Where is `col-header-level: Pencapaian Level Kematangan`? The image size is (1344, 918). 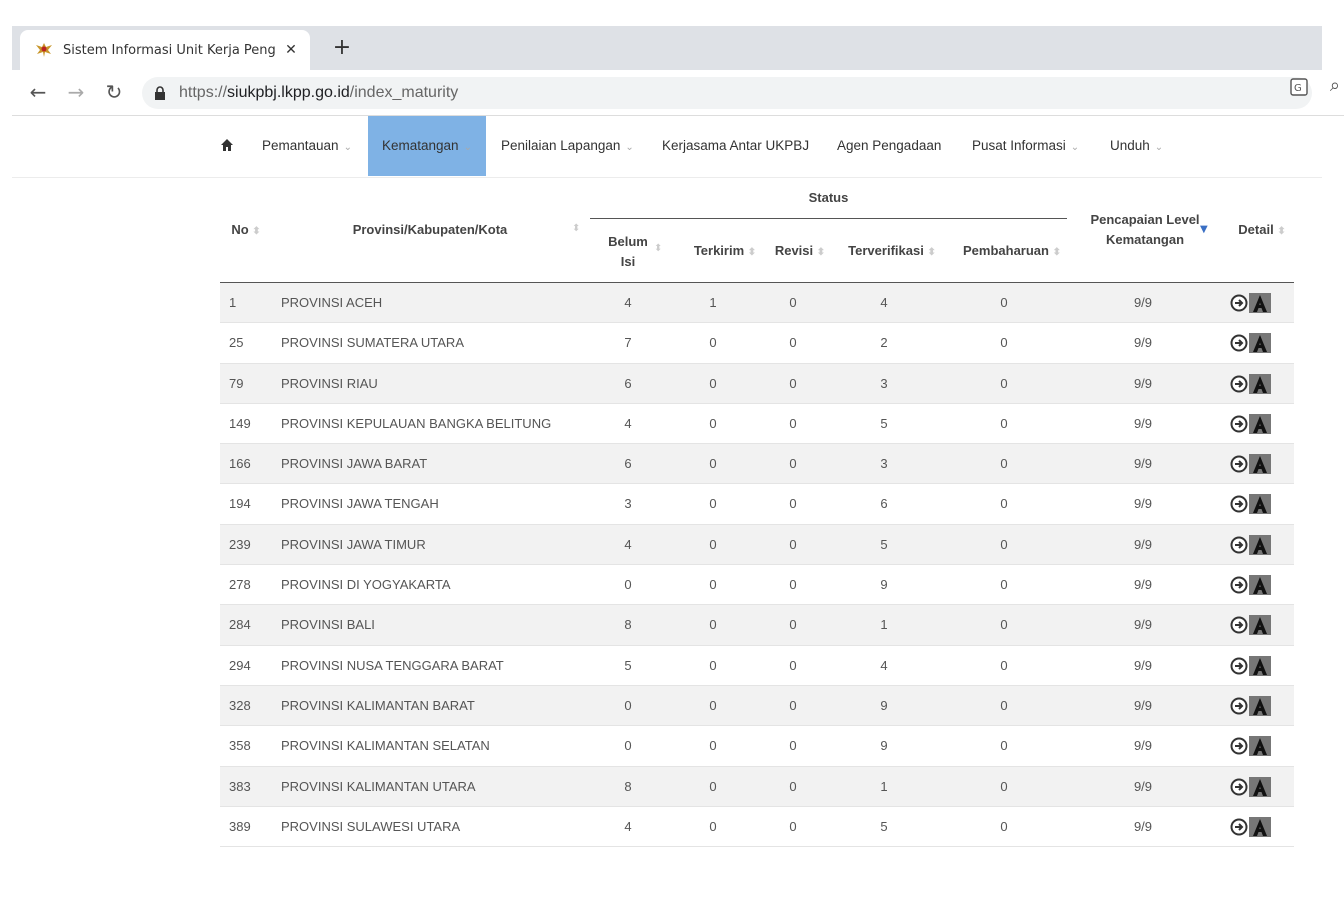 col-header-level: Pencapaian Level Kematangan is located at coordinates (1145, 230).